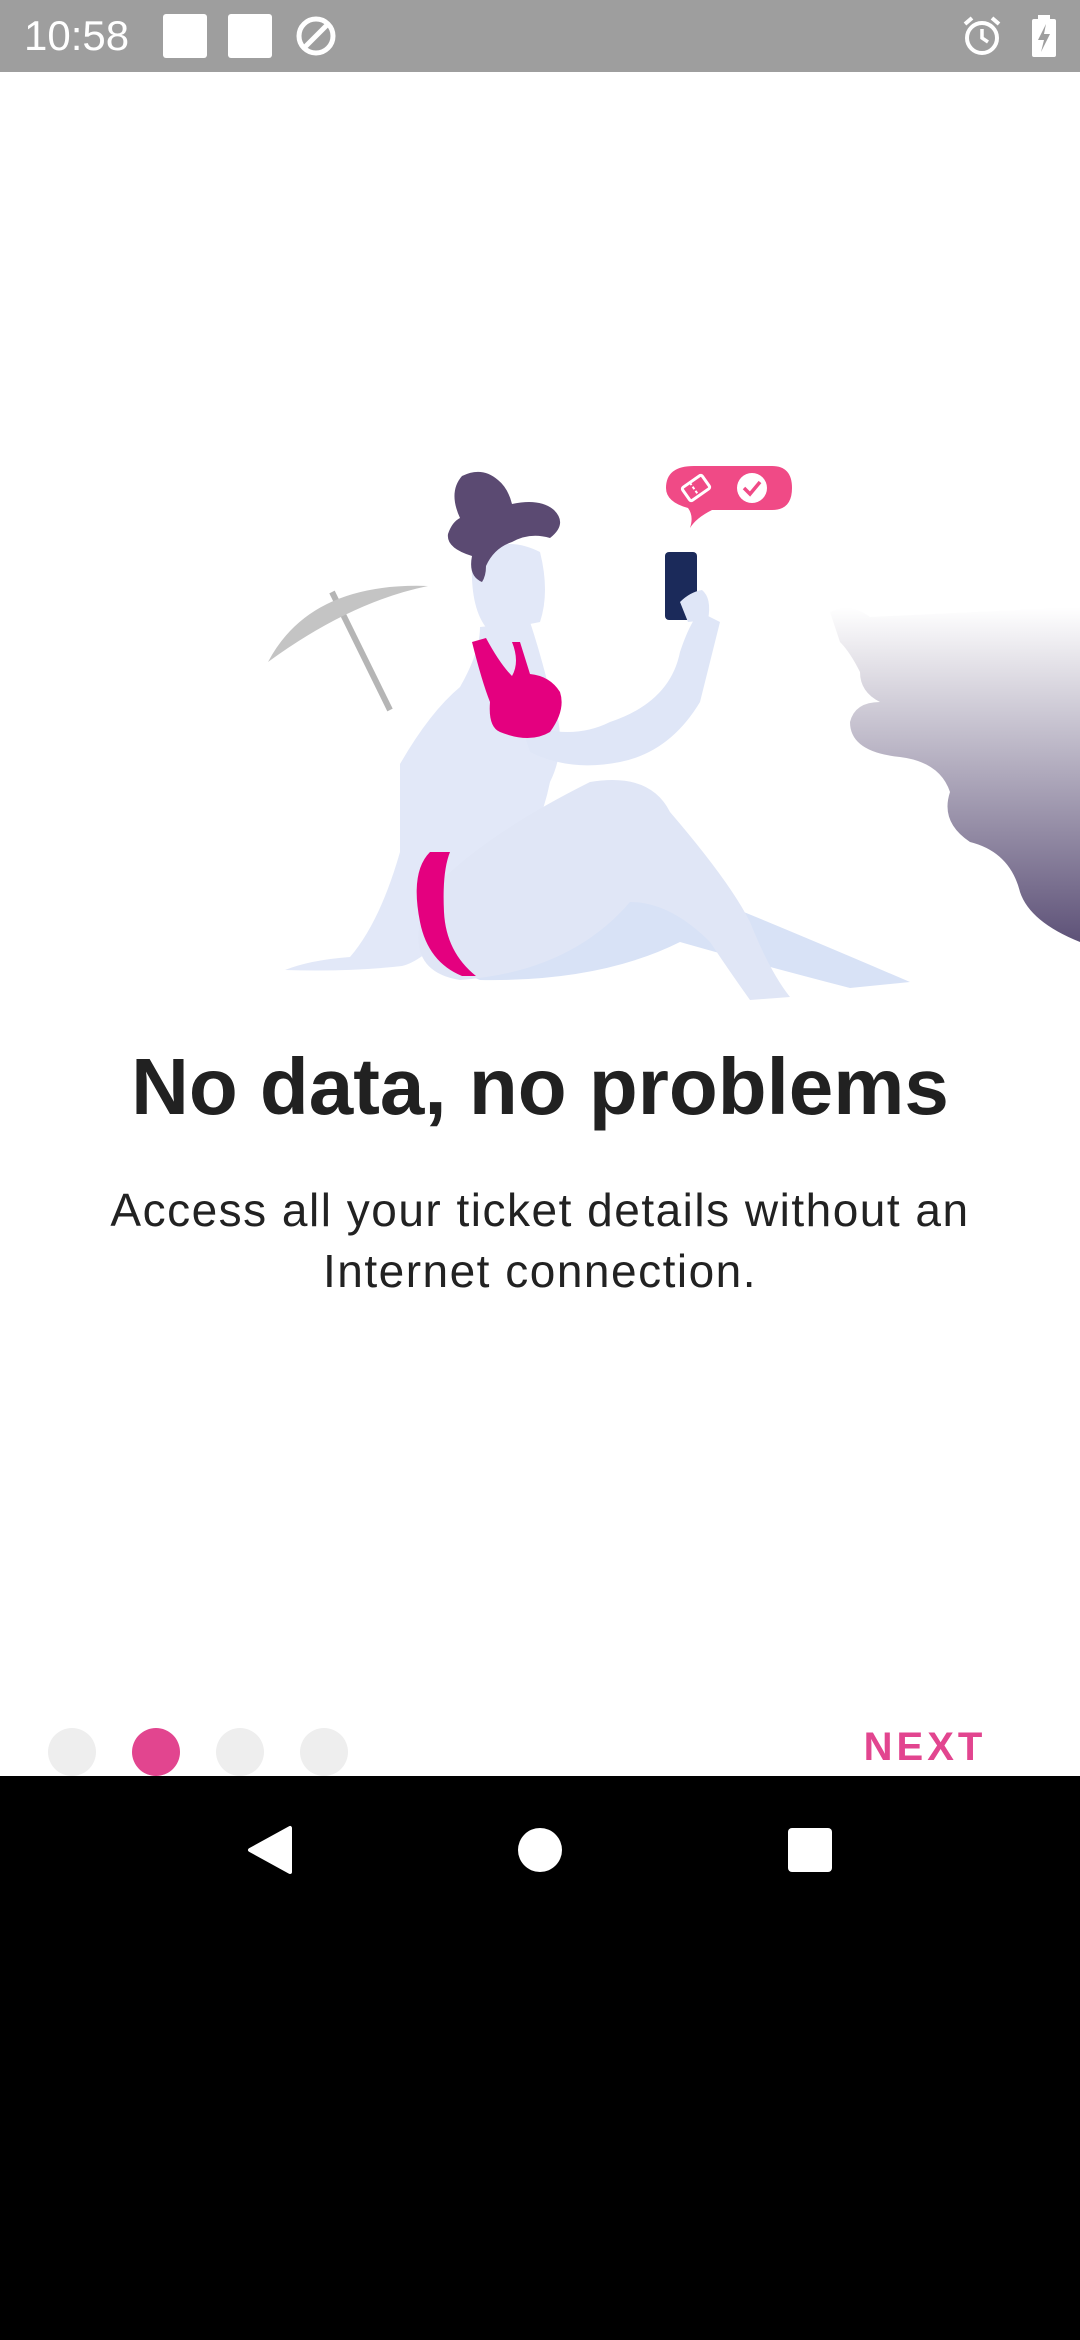  What do you see at coordinates (540, 1086) in the screenshot?
I see `onboarding-title: No data, no problems` at bounding box center [540, 1086].